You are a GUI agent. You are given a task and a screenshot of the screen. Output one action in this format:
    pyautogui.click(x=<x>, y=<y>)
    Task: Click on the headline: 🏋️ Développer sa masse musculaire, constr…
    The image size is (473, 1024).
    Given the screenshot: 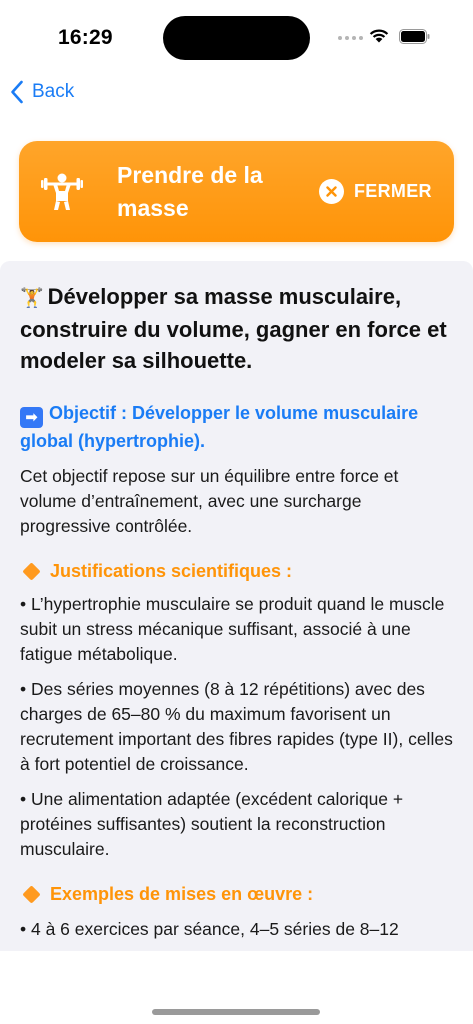 What is the action you would take?
    pyautogui.click(x=236, y=328)
    